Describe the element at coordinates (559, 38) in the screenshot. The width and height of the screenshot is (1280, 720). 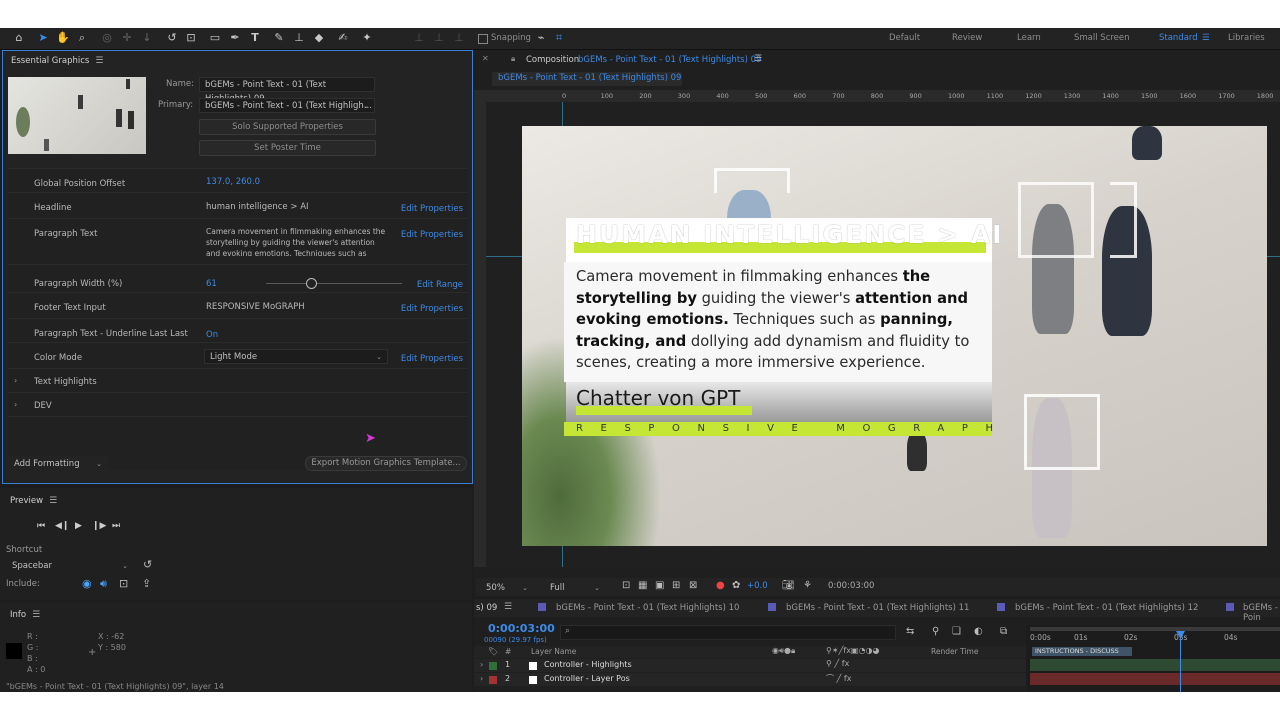
I see `snap-grid-icon: ⌗` at that location.